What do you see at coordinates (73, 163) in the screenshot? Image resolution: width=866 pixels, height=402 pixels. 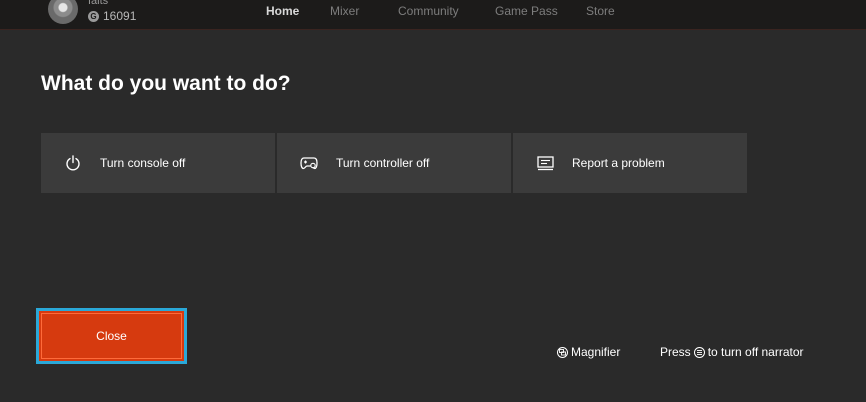 I see `power-icon` at bounding box center [73, 163].